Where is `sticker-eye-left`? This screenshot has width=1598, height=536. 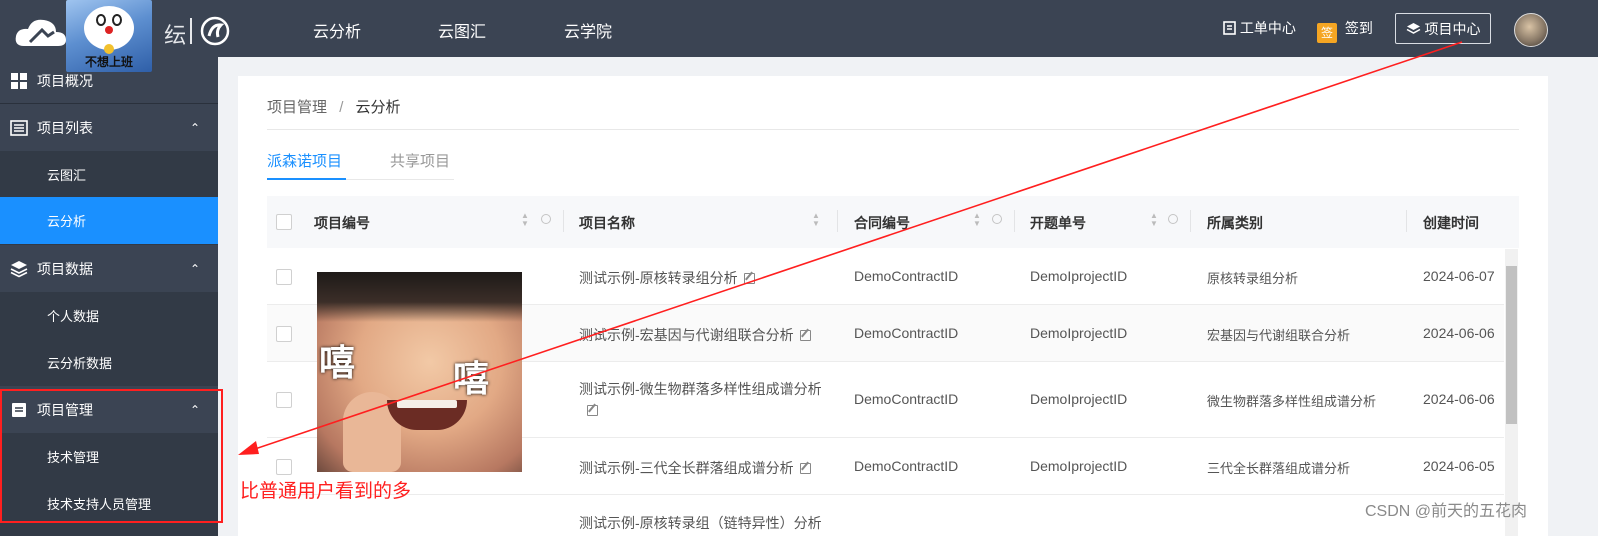 sticker-eye-left is located at coordinates (101, 20).